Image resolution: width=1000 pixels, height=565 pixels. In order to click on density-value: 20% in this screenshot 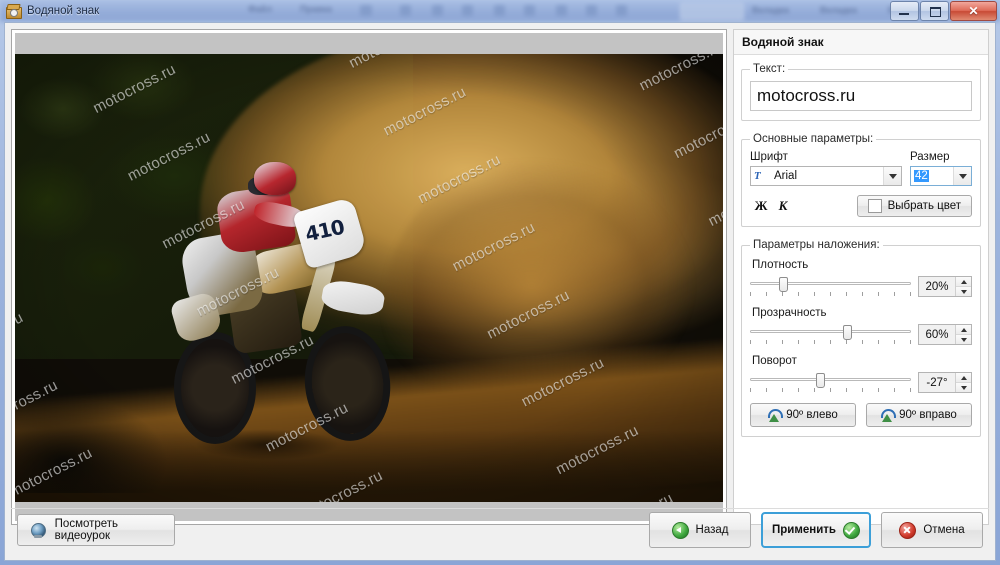, I will do `click(937, 286)`.